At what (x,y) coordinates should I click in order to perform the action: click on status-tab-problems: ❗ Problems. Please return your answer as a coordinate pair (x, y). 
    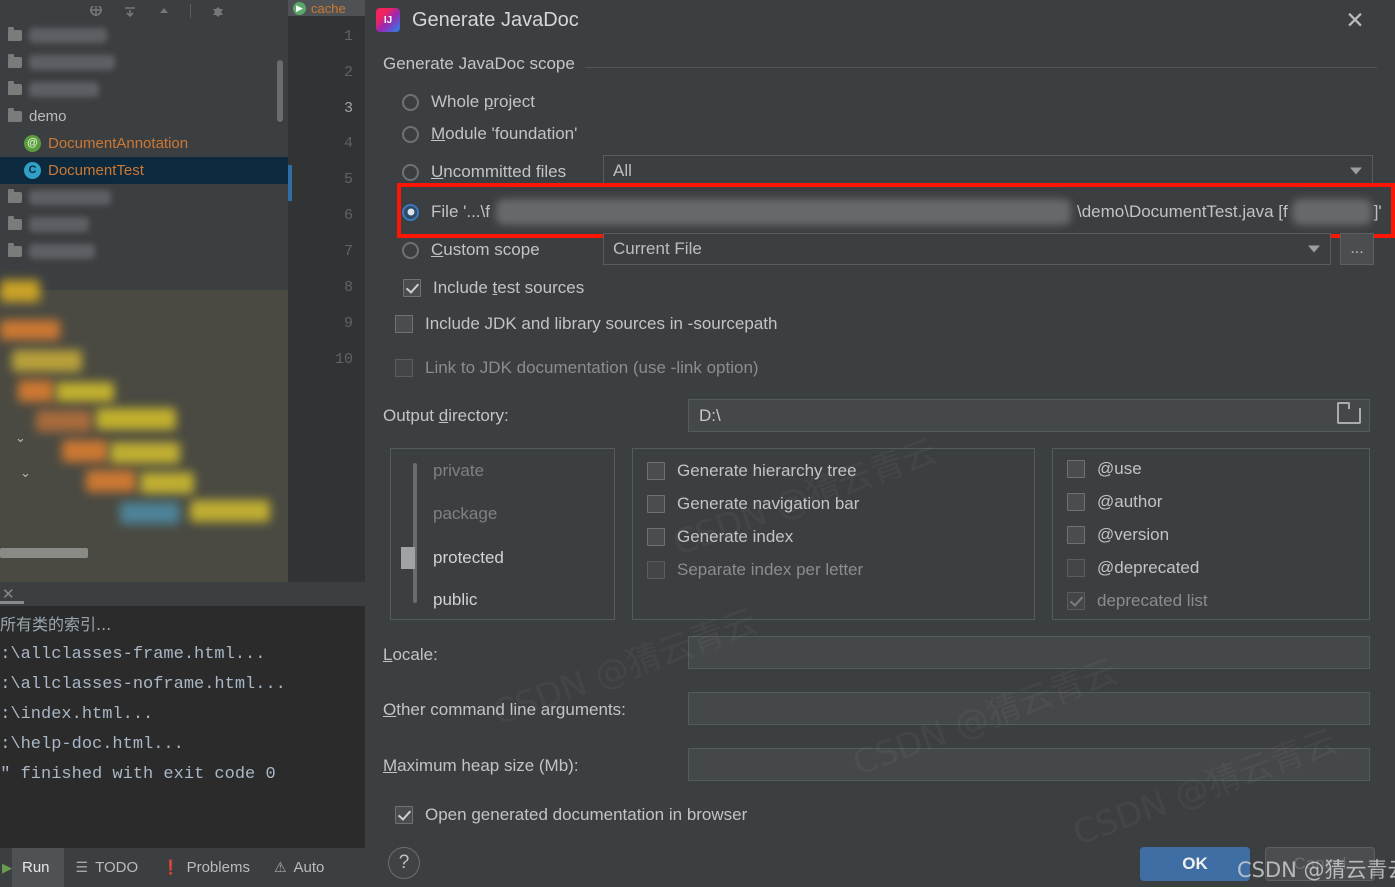
    Looking at the image, I should click on (206, 867).